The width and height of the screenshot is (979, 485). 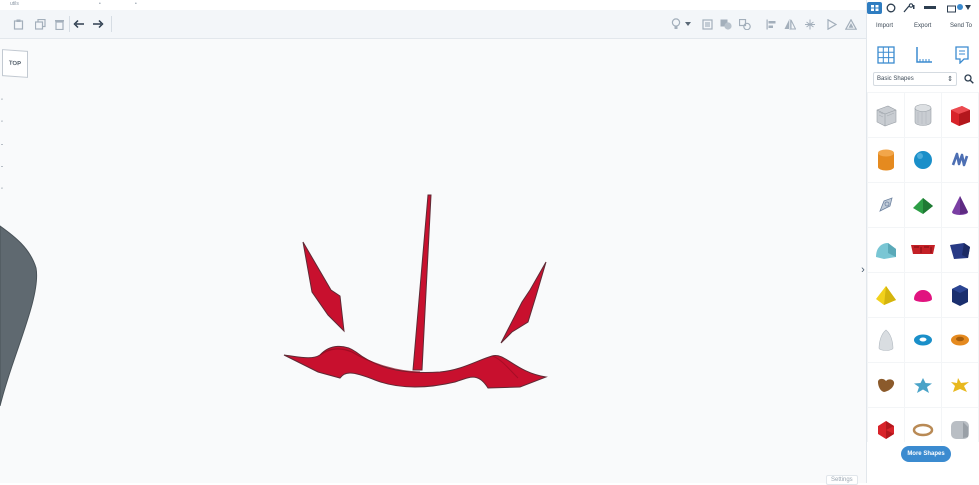 I want to click on fit-view-icon: ◦, so click(x=4, y=122).